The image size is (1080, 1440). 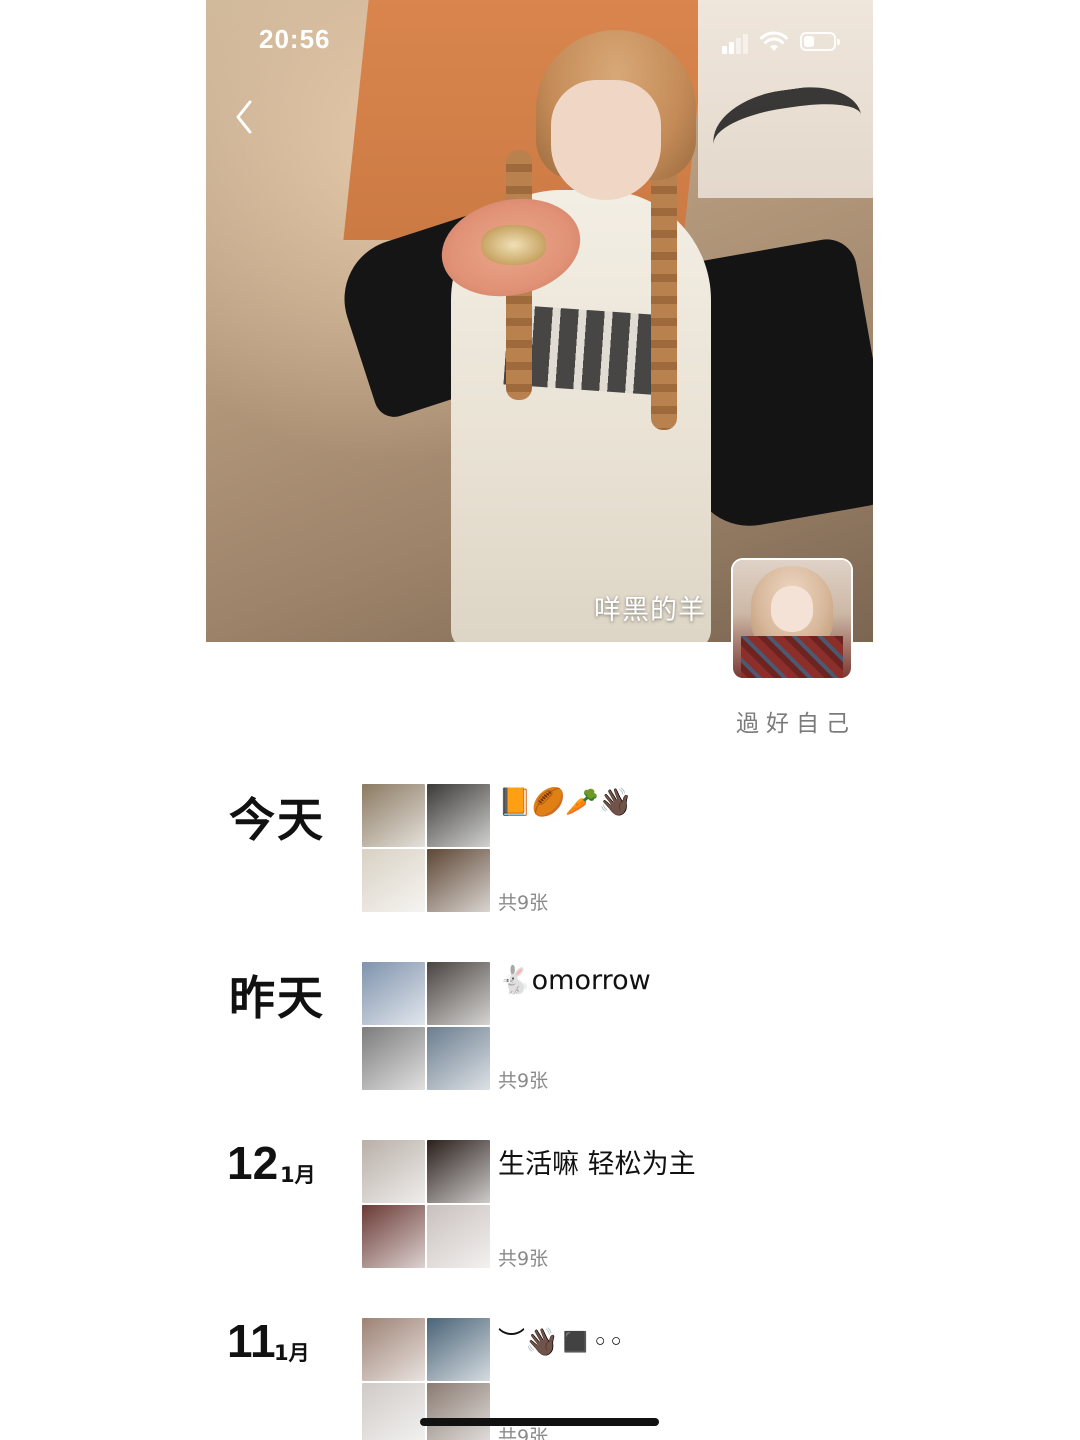 What do you see at coordinates (597, 1164) in the screenshot?
I see `entry-caption: 生活嘛 轻松为主` at bounding box center [597, 1164].